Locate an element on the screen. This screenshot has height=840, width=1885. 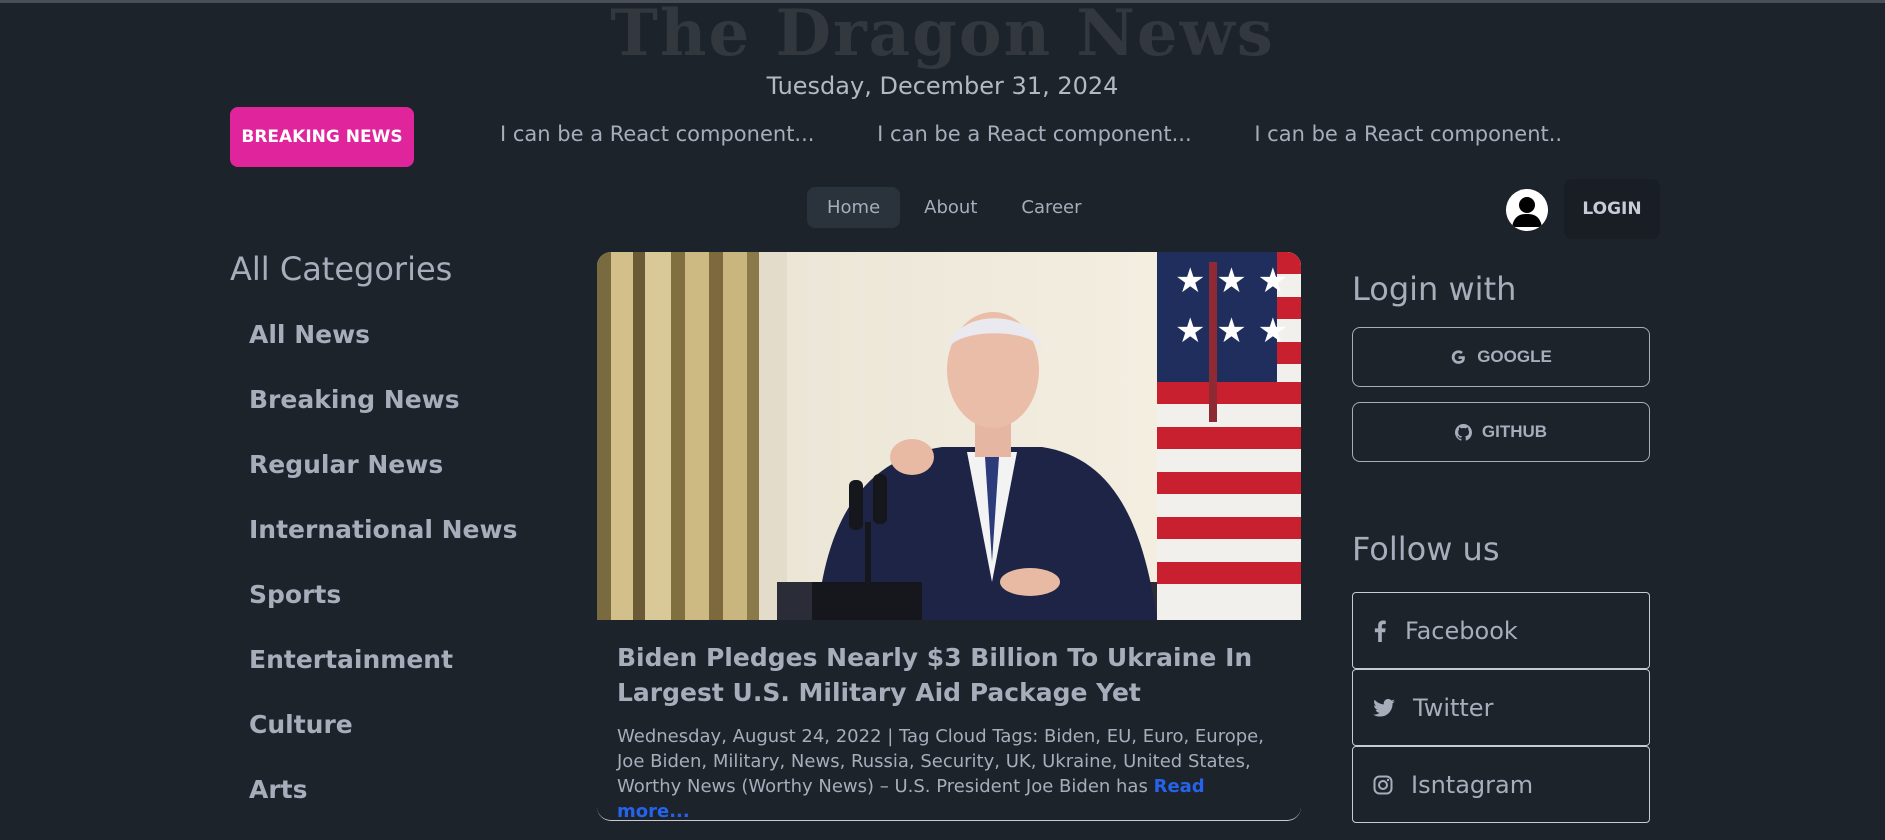
instagram-label: Isntagram is located at coordinates (1472, 784).